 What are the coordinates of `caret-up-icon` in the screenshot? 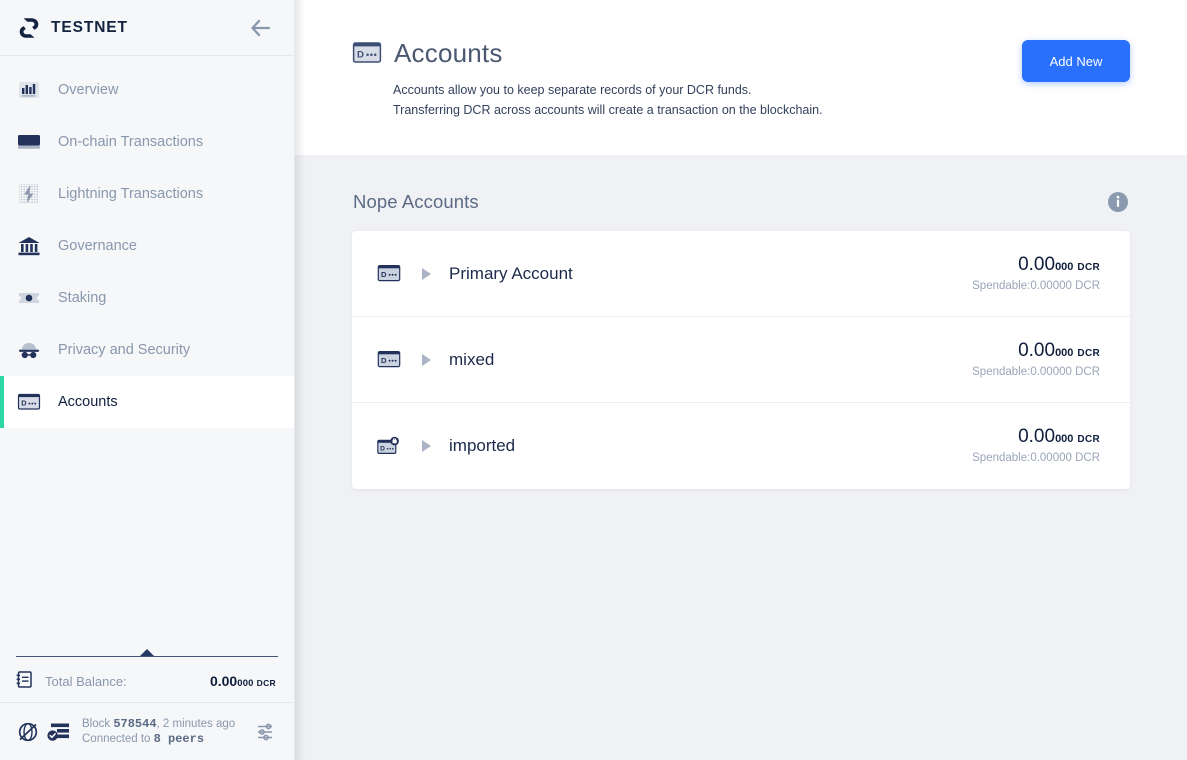 It's located at (147, 652).